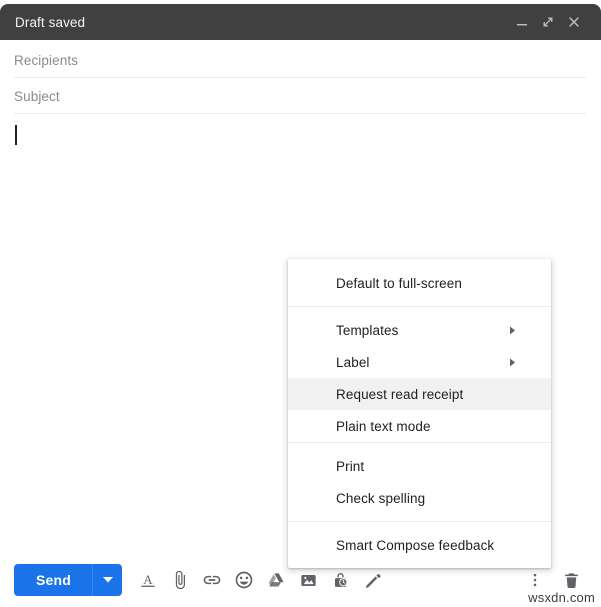 This screenshot has width=601, height=607. What do you see at coordinates (350, 466) in the screenshot?
I see `menu-item-label: Print` at bounding box center [350, 466].